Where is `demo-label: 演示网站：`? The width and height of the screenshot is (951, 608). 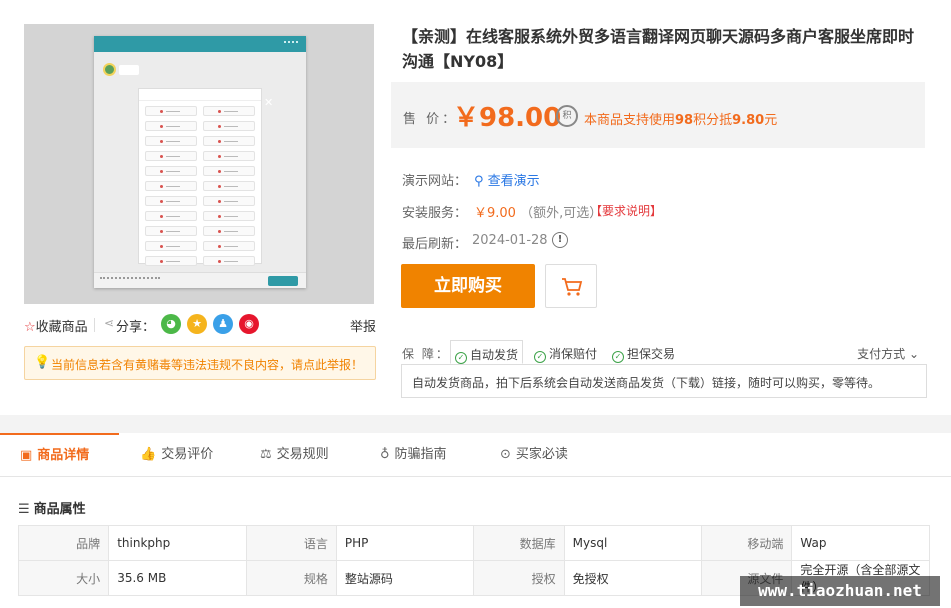 demo-label: 演示网站： is located at coordinates (435, 181).